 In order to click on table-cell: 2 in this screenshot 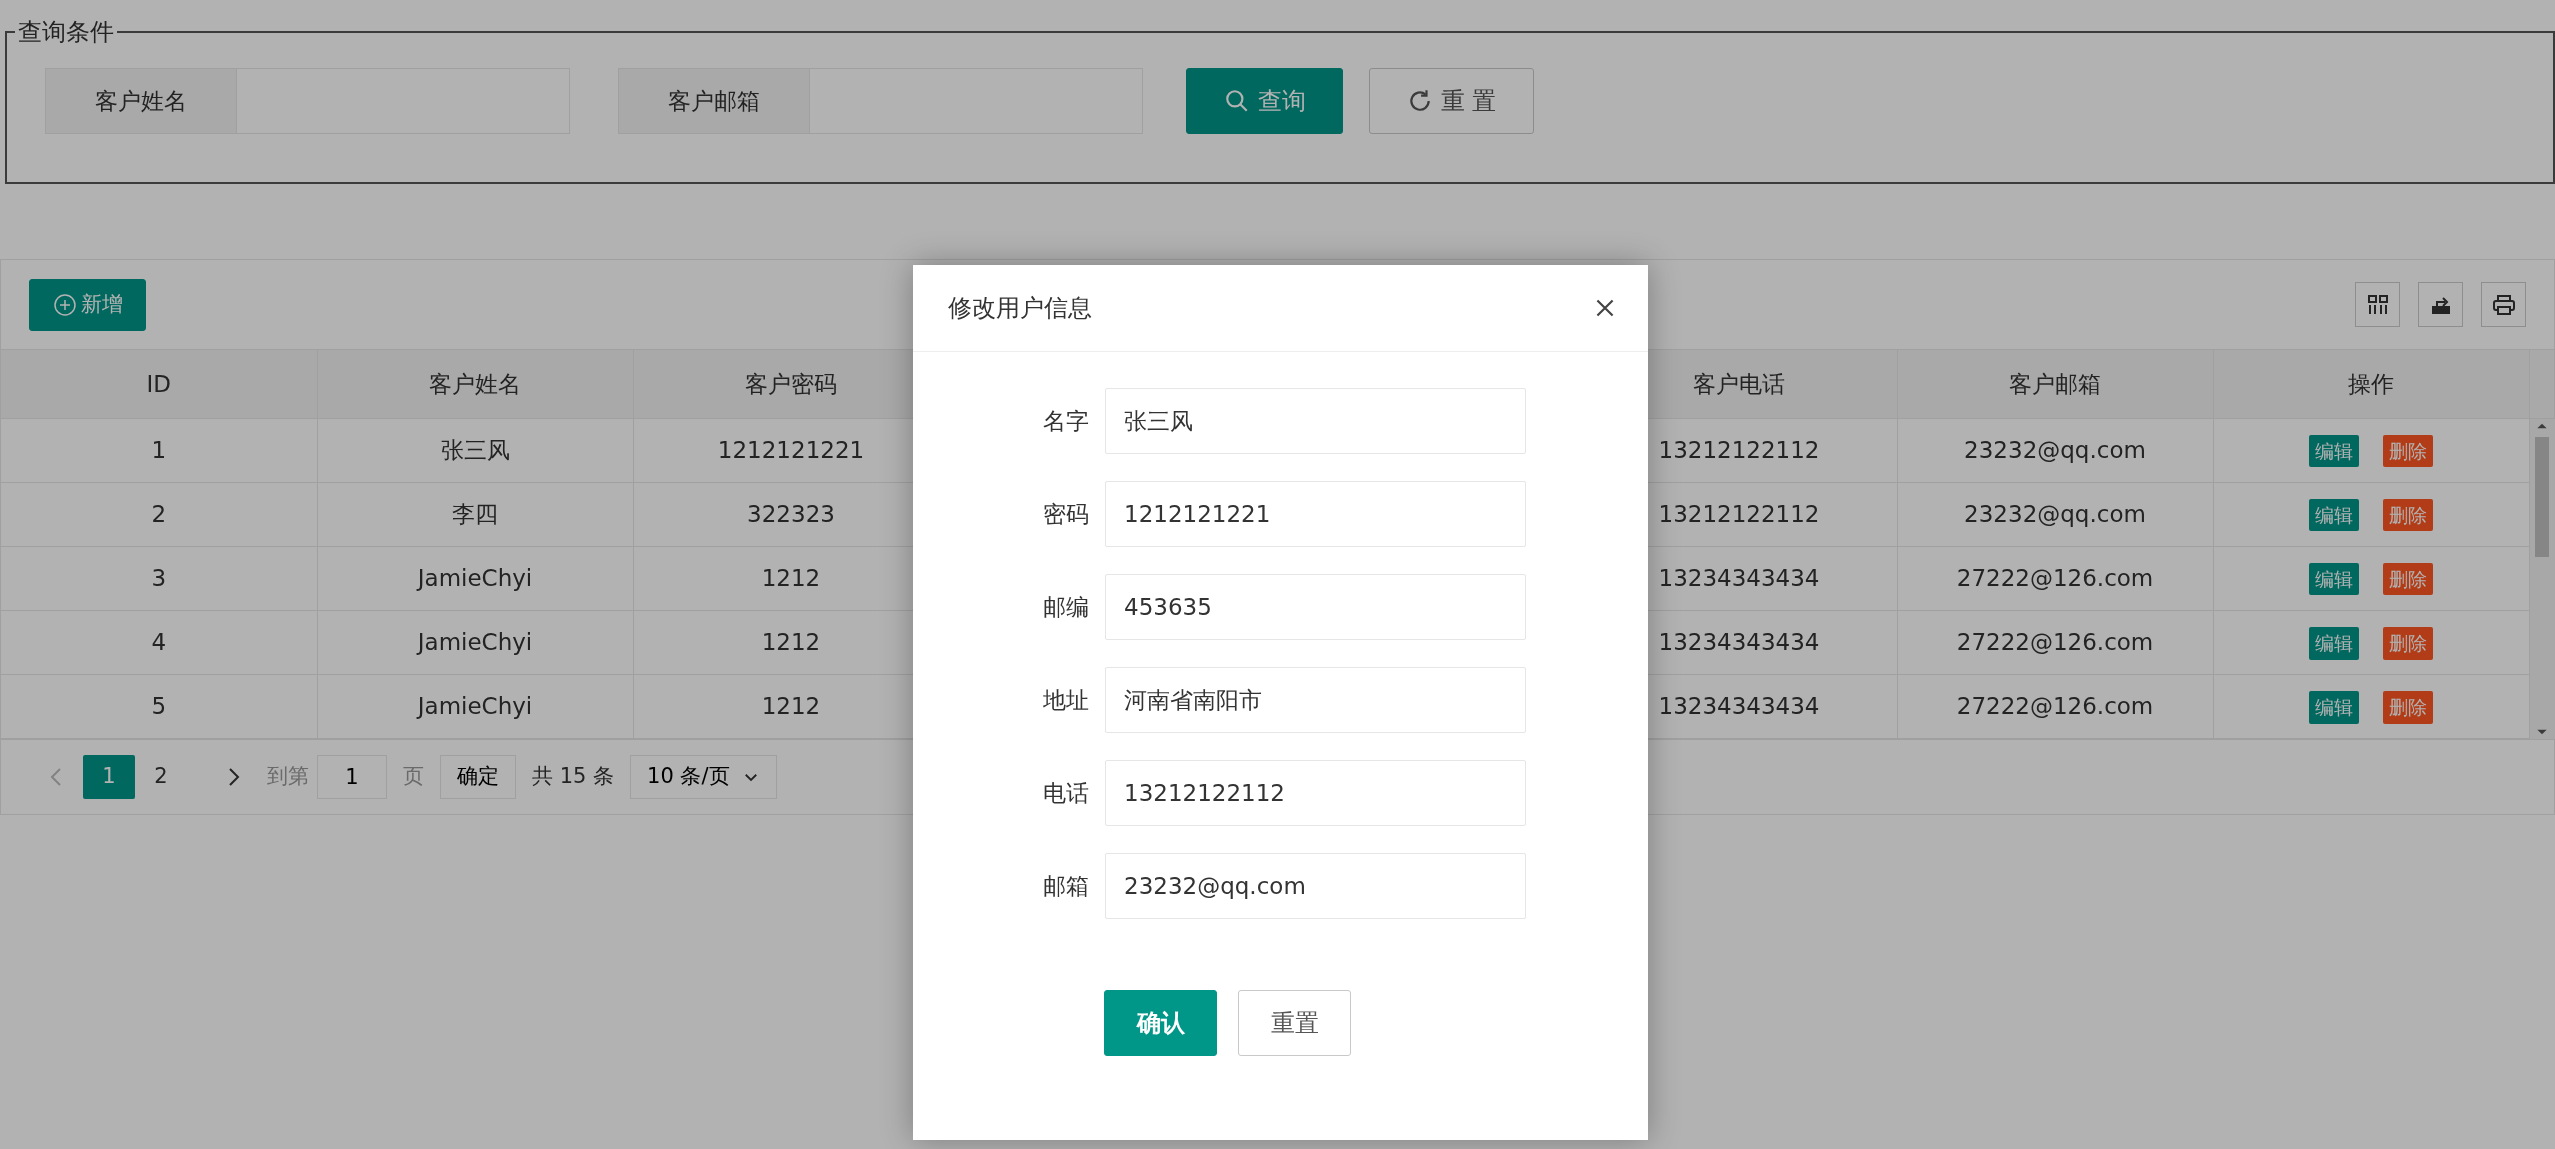, I will do `click(159, 514)`.